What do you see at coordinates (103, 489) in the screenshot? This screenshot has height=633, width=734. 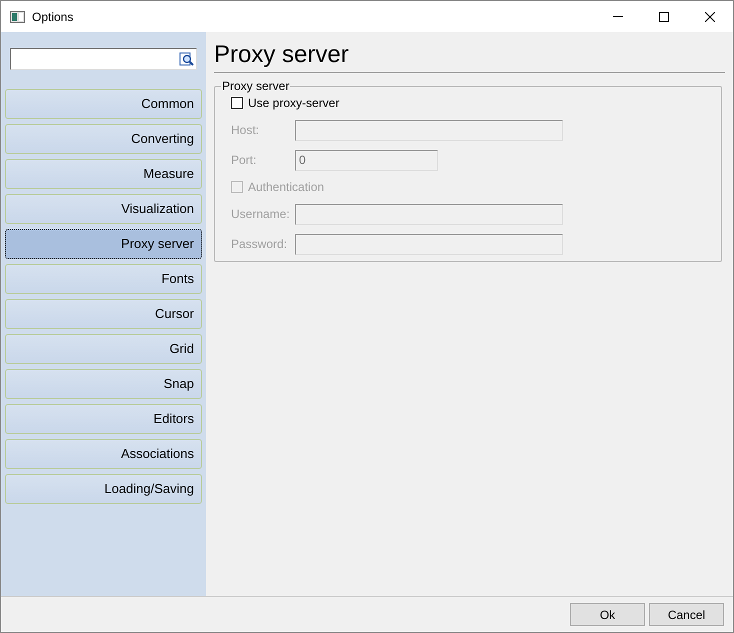 I see `sidebar-item: Loading/Saving` at bounding box center [103, 489].